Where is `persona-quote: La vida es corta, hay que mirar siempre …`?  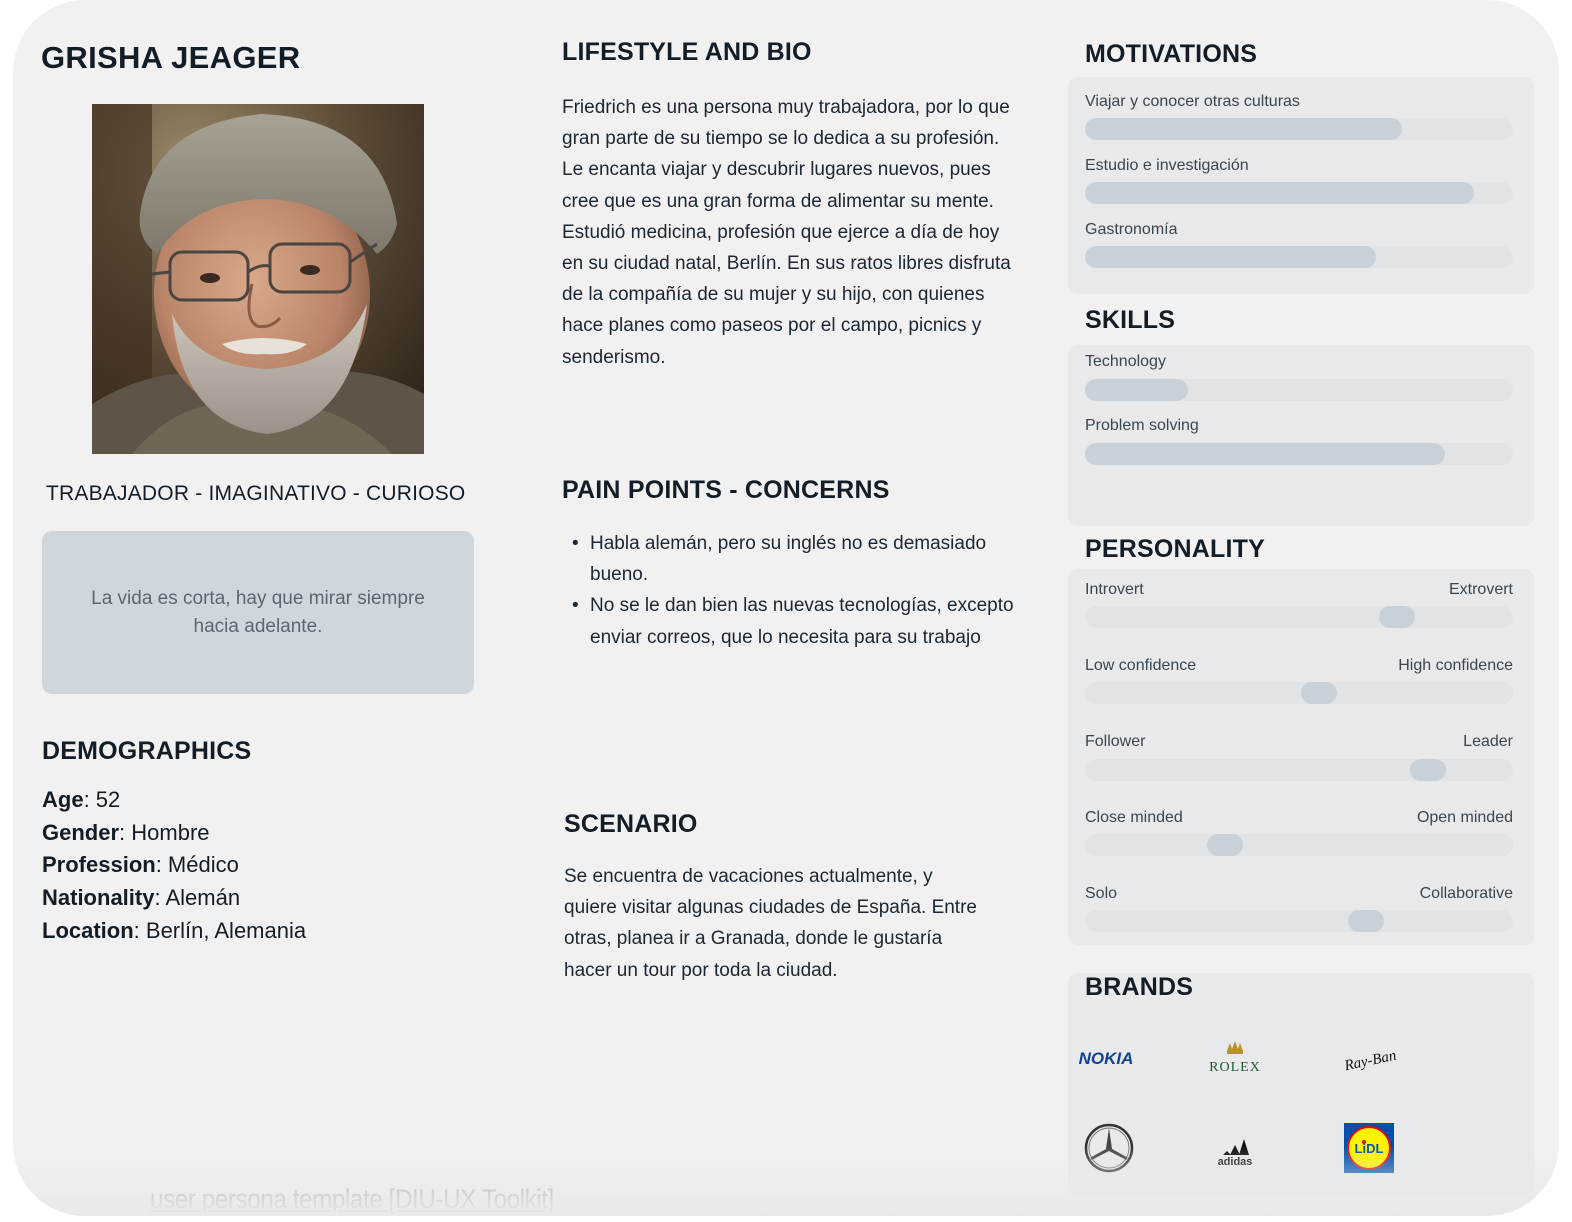 persona-quote: La vida es corta, hay que mirar siempre … is located at coordinates (258, 612).